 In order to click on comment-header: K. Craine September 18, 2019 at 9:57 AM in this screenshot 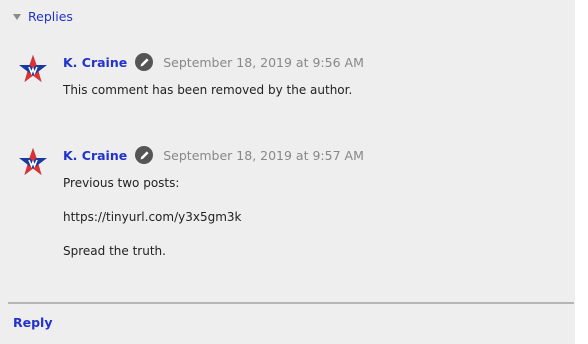, I will do `click(213, 155)`.